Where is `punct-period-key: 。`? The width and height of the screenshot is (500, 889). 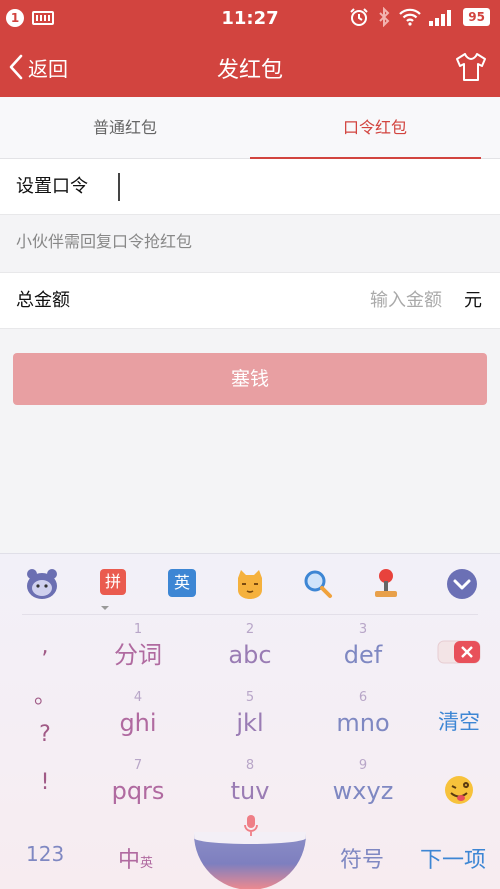 punct-period-key: 。 is located at coordinates (45, 694).